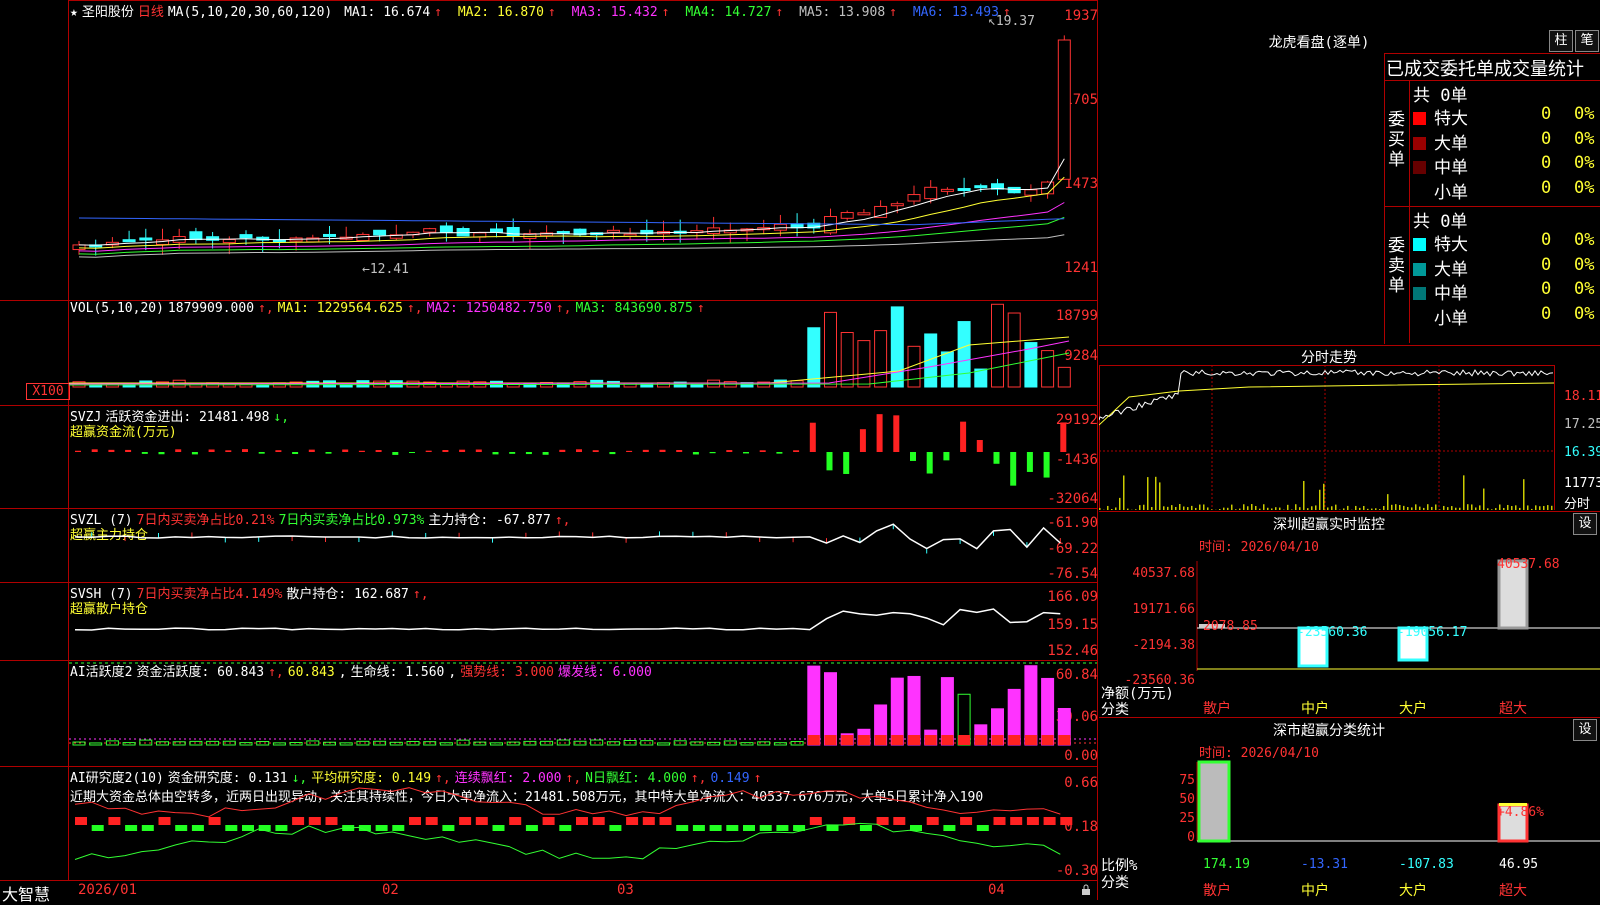  Describe the element at coordinates (1561, 41) in the screenshot. I see `bar-mode-button: 柱` at that location.